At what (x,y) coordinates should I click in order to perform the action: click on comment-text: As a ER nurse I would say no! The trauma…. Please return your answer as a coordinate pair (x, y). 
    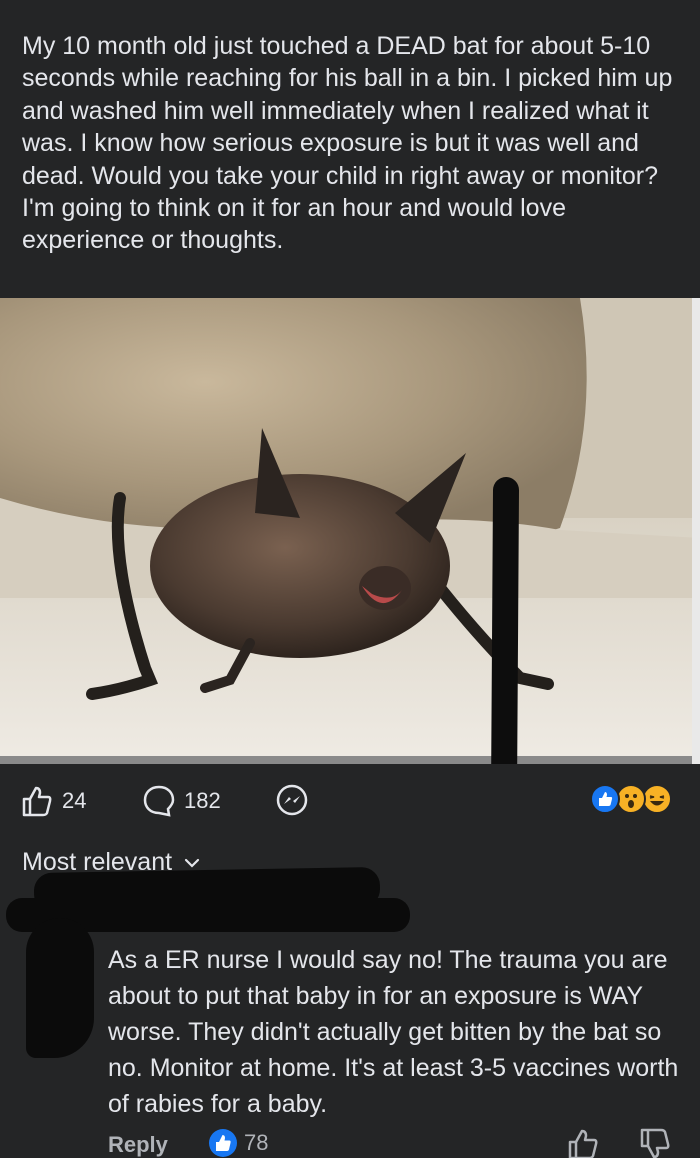
    Looking at the image, I should click on (393, 1032).